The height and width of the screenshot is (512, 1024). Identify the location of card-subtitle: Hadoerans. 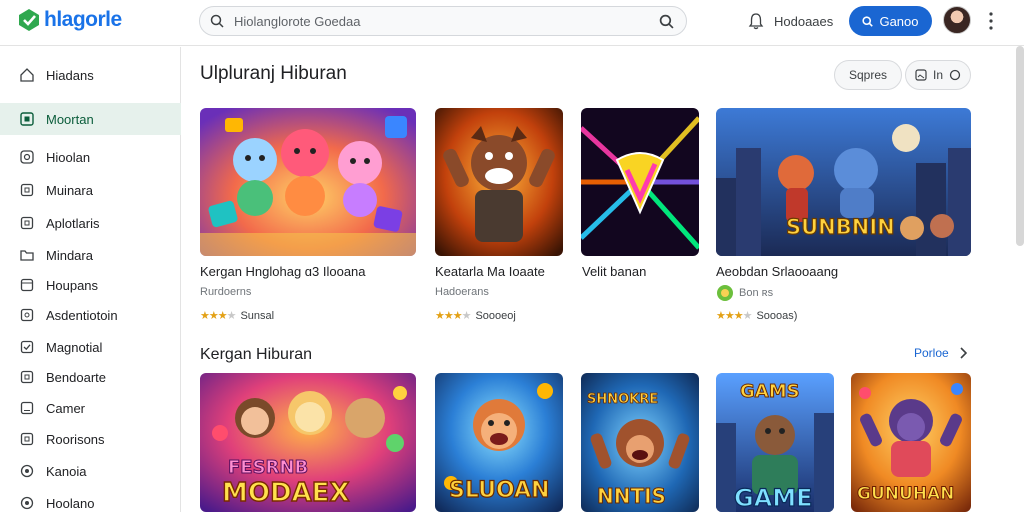
(462, 292).